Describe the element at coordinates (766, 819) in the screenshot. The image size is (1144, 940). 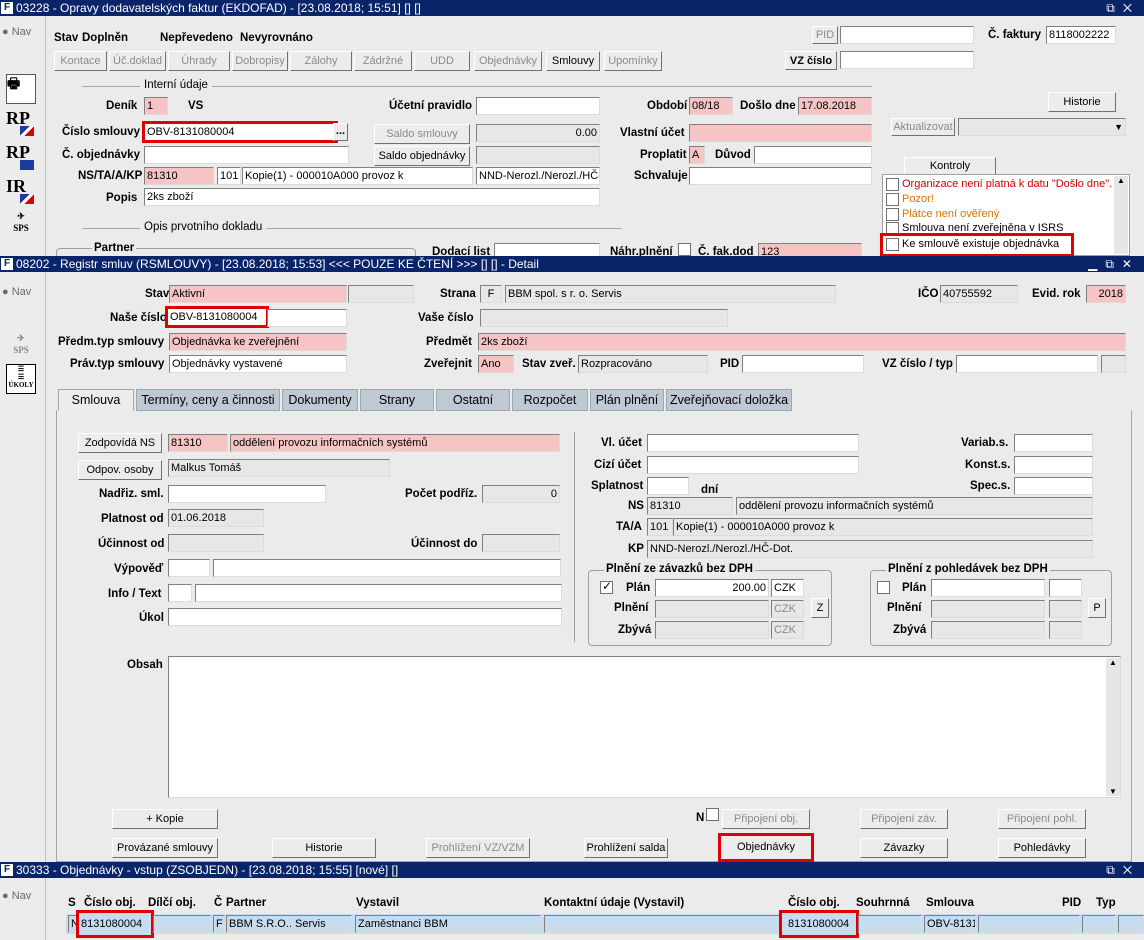
I see `attach-order-button: Připojení obj.` at that location.